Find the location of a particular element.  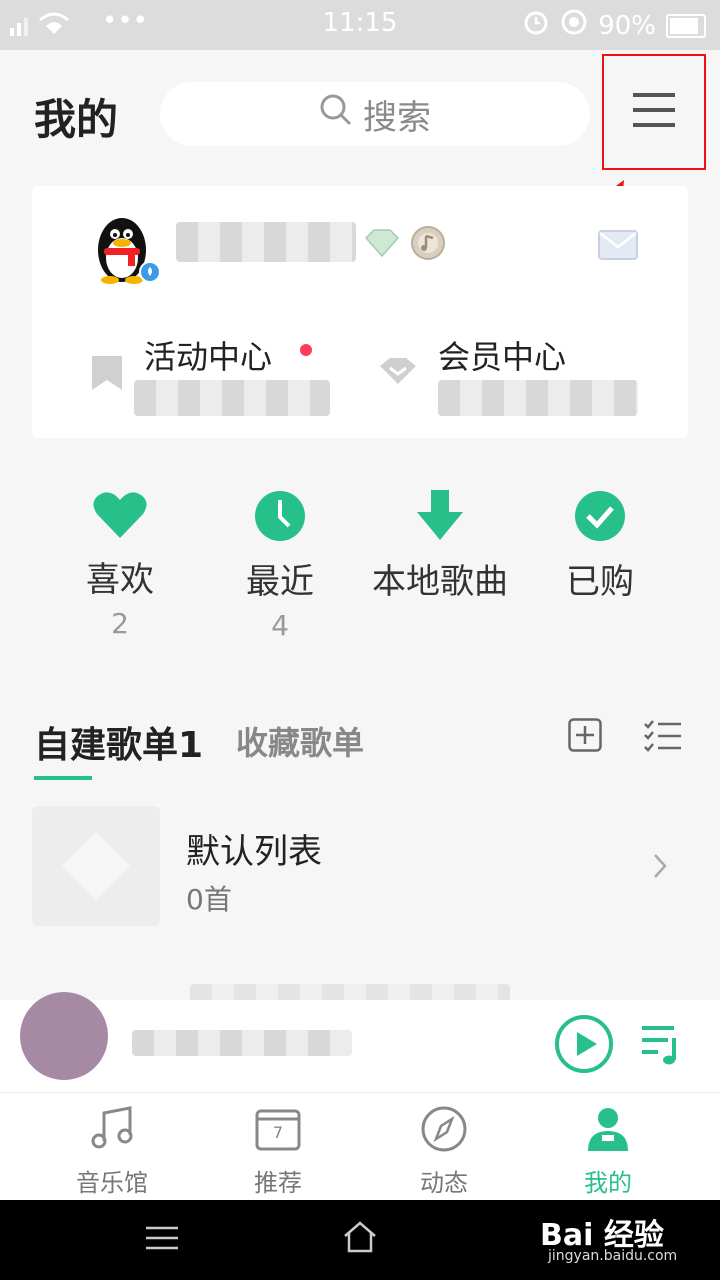

player-album-art is located at coordinates (64, 1036).